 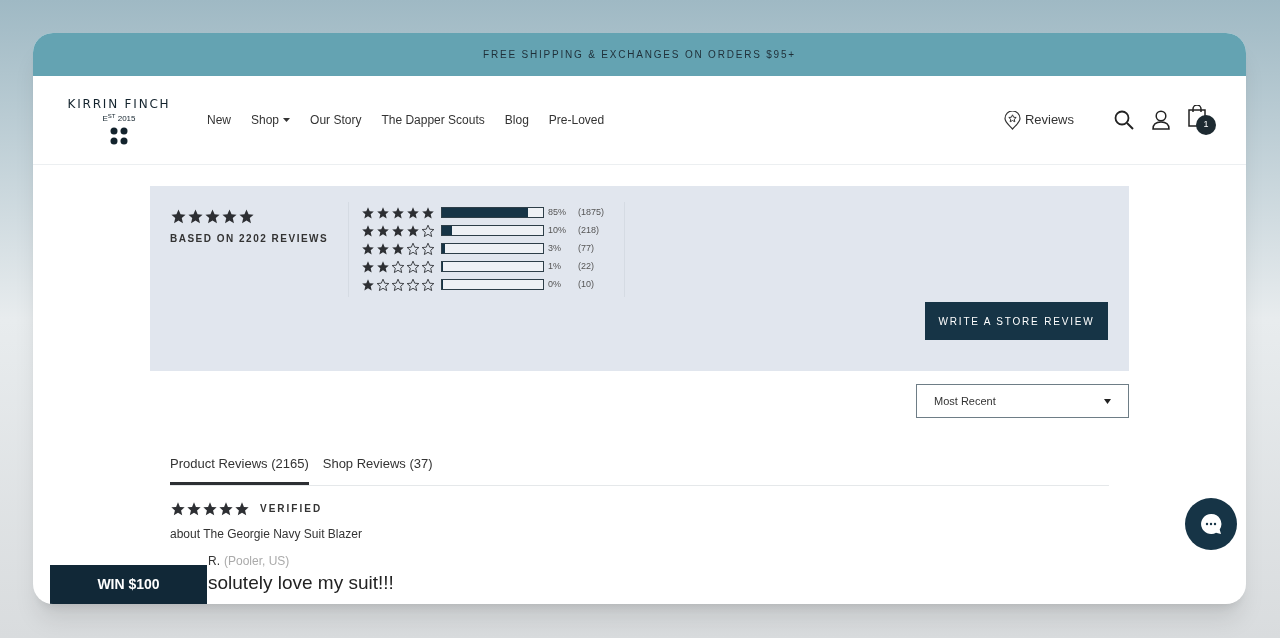 I want to click on rating-percent: 0%, so click(x=555, y=284).